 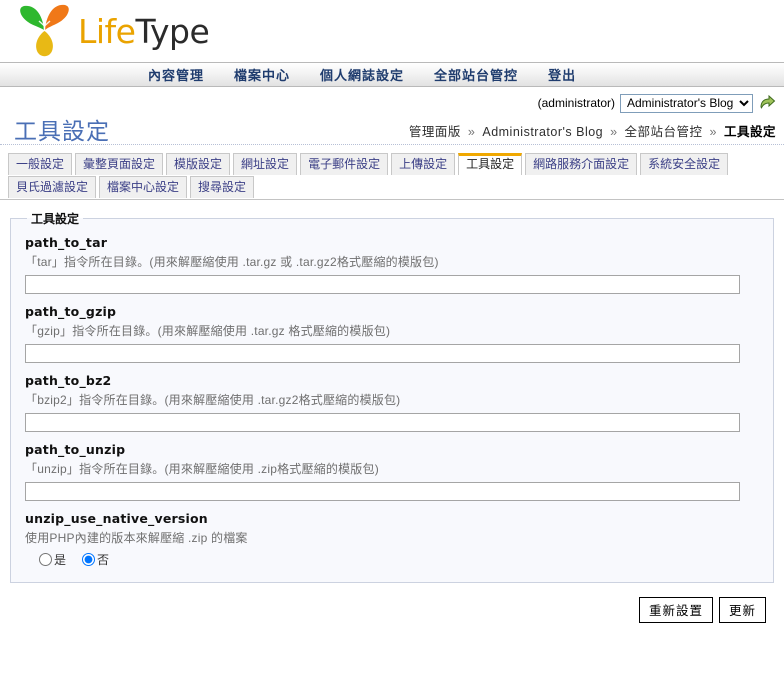 What do you see at coordinates (767, 103) in the screenshot?
I see `green-arrow-go-icon` at bounding box center [767, 103].